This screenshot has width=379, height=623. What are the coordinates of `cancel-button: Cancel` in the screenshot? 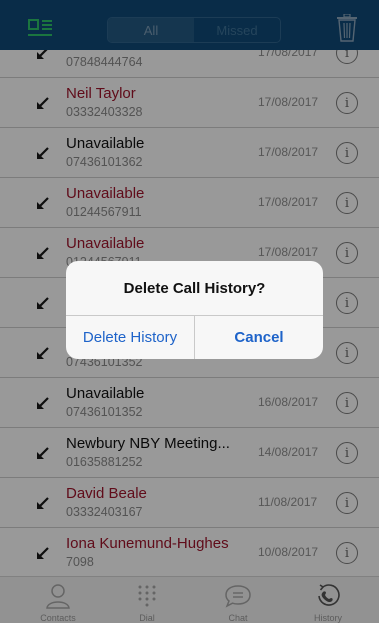 It's located at (259, 337).